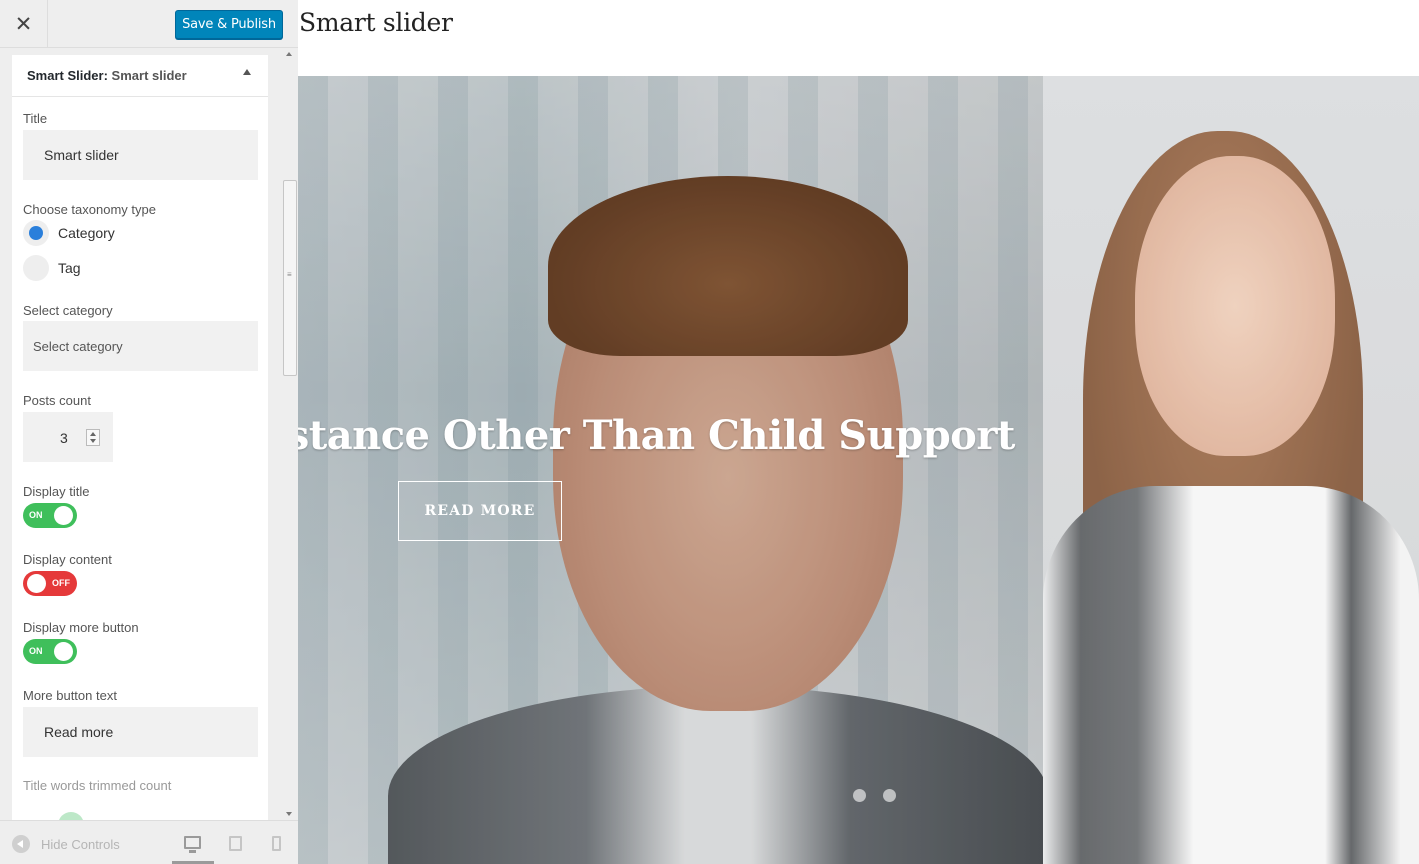 Image resolution: width=1419 pixels, height=864 pixels. What do you see at coordinates (140, 346) in the screenshot?
I see `category-select: Select category` at bounding box center [140, 346].